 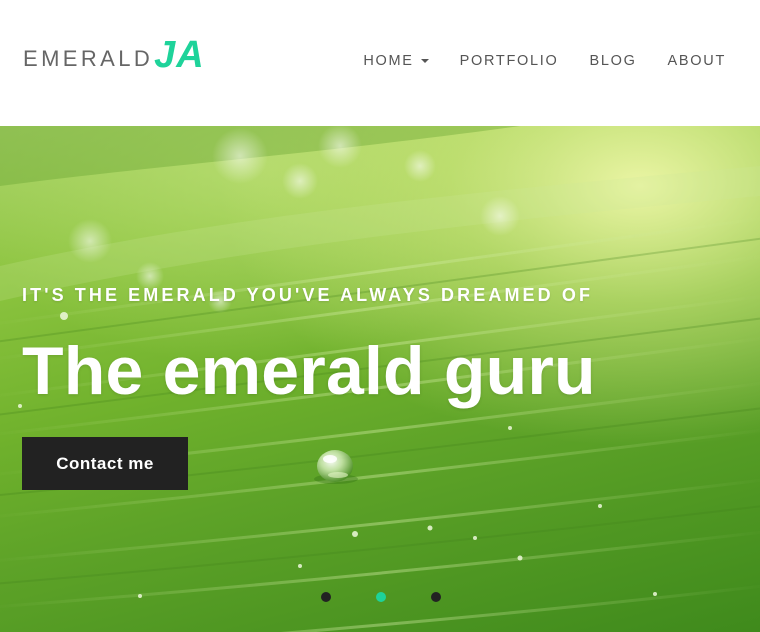 I want to click on nav-item-about: ABOUT, so click(x=697, y=61).